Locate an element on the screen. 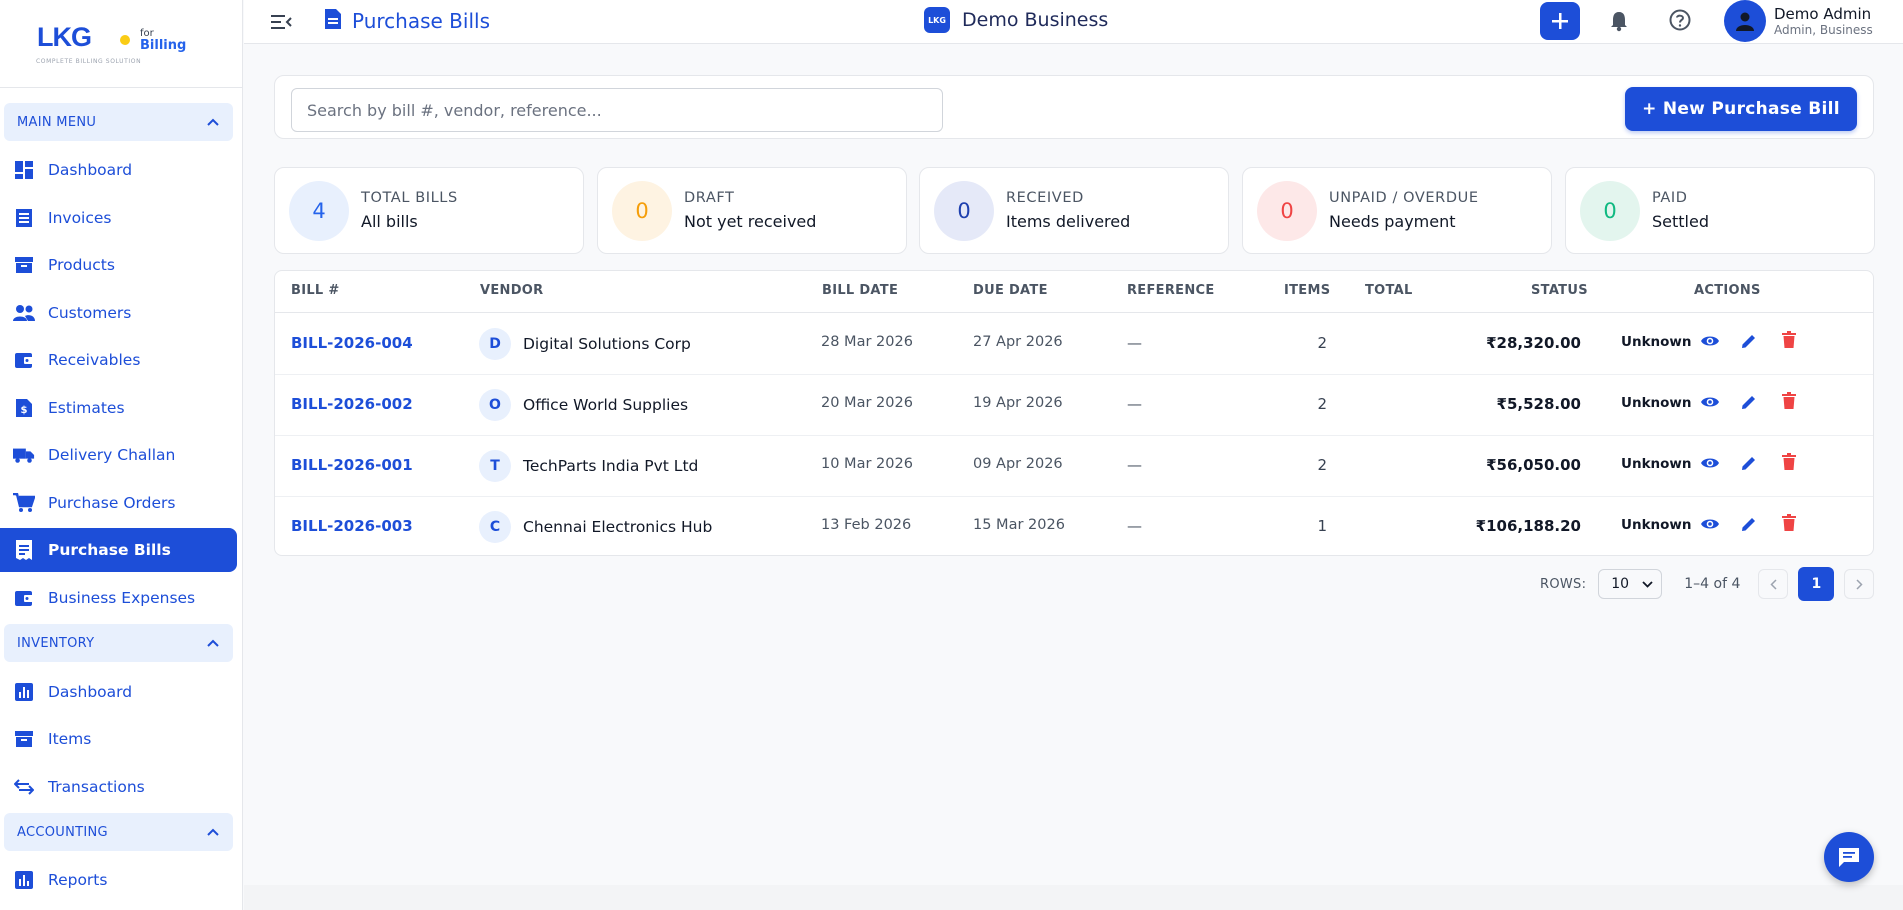  sidebar-item-items: Items is located at coordinates (118, 739).